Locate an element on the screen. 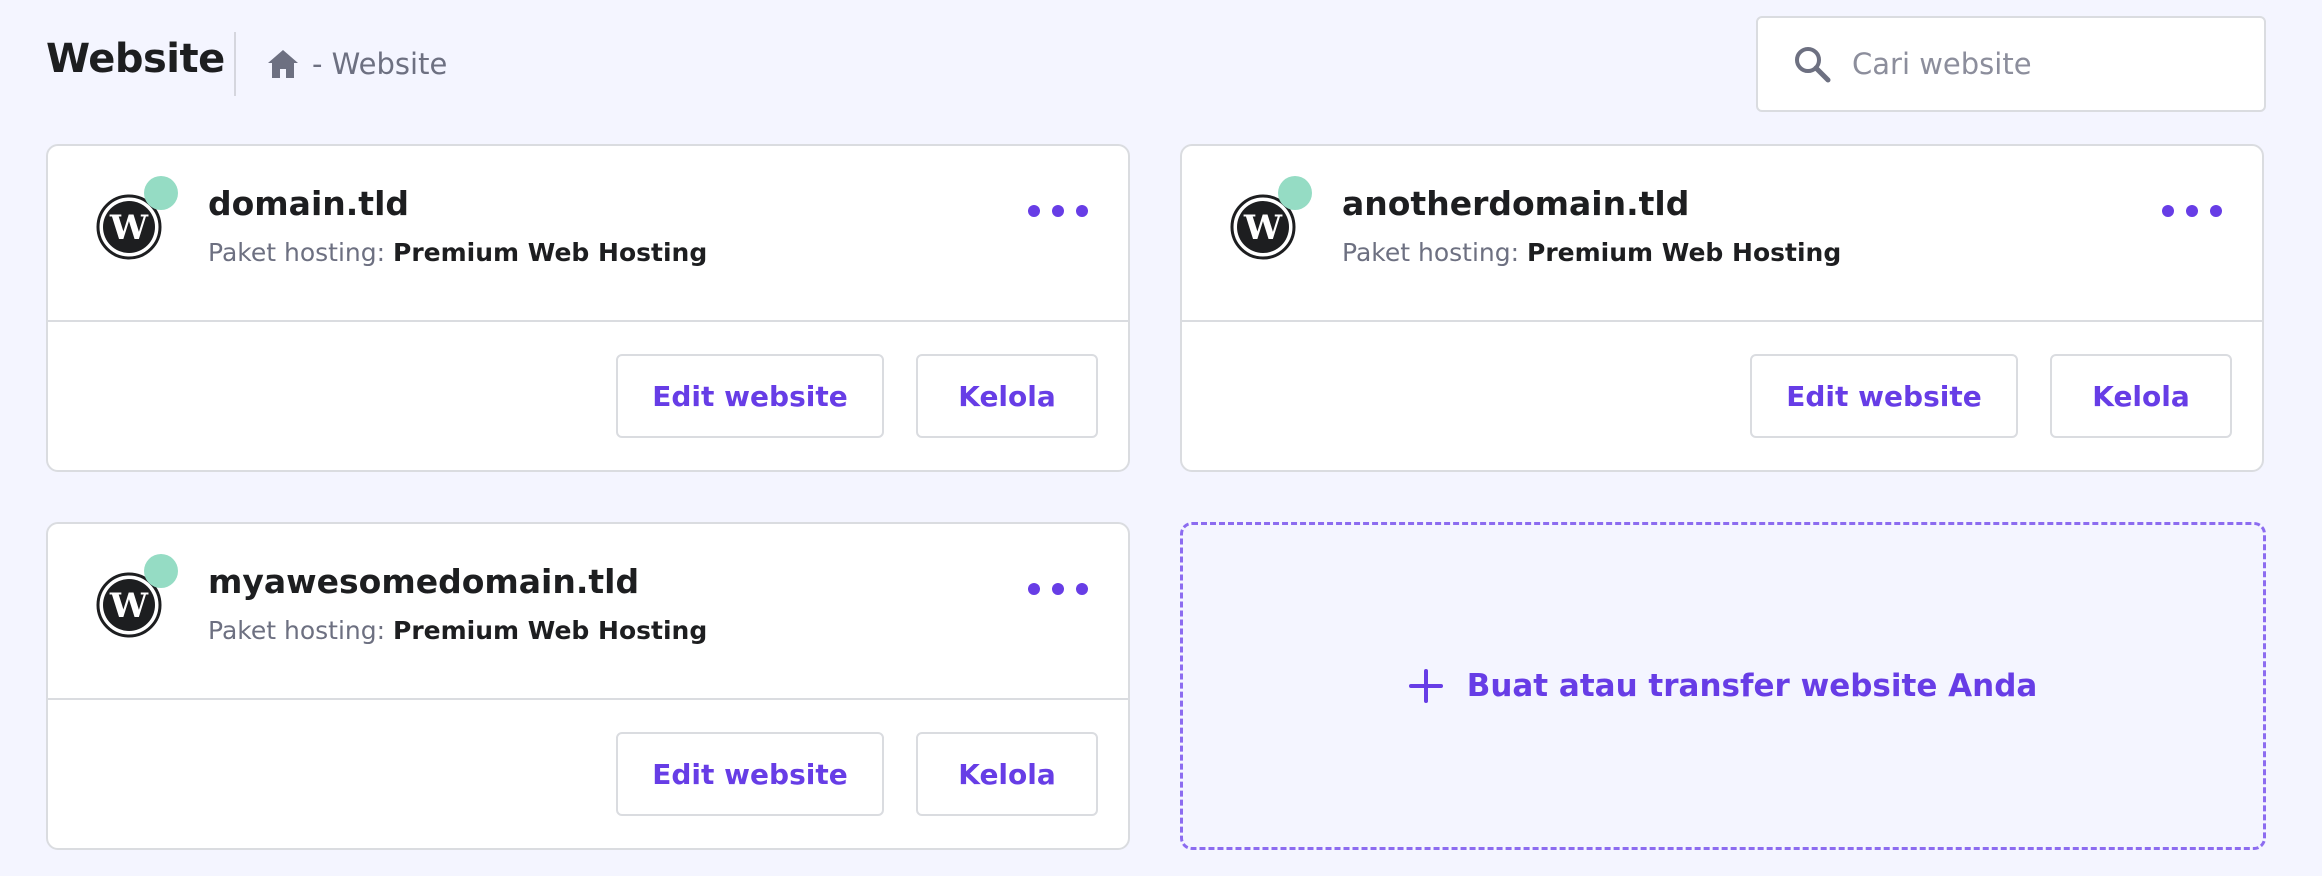  search-icon is located at coordinates (1813, 65).